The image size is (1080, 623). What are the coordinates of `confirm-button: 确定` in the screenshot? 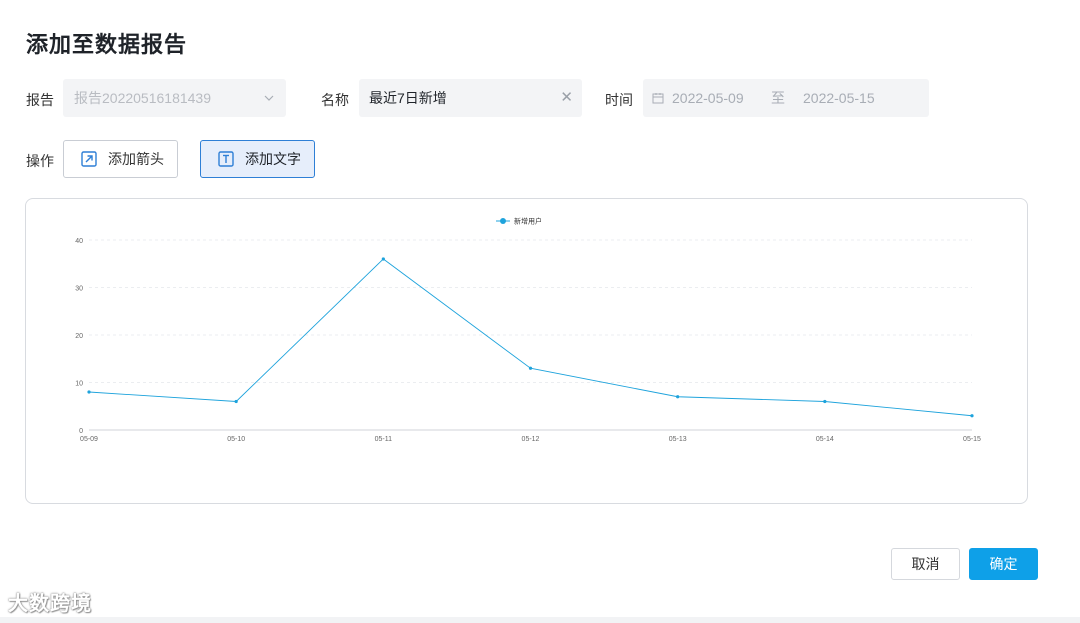 It's located at (1003, 564).